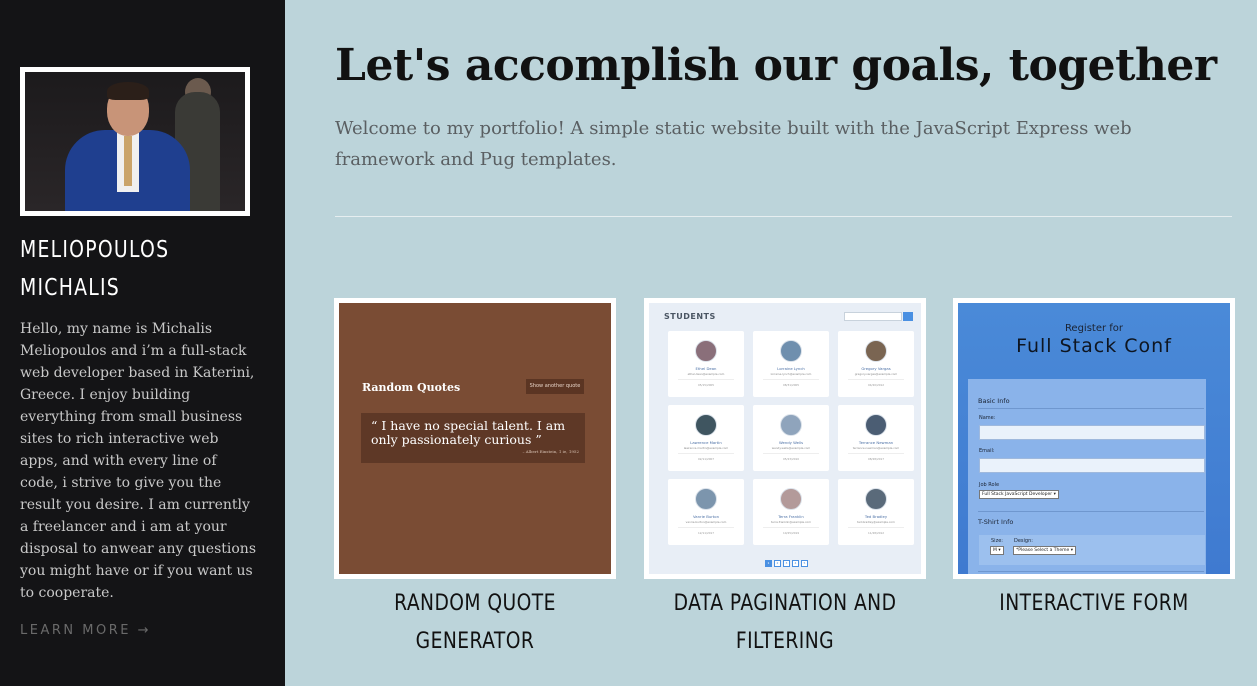 This screenshot has height=686, width=1257. What do you see at coordinates (1045, 550) in the screenshot?
I see `preview-design-select: *Please Select a Theme ▾` at bounding box center [1045, 550].